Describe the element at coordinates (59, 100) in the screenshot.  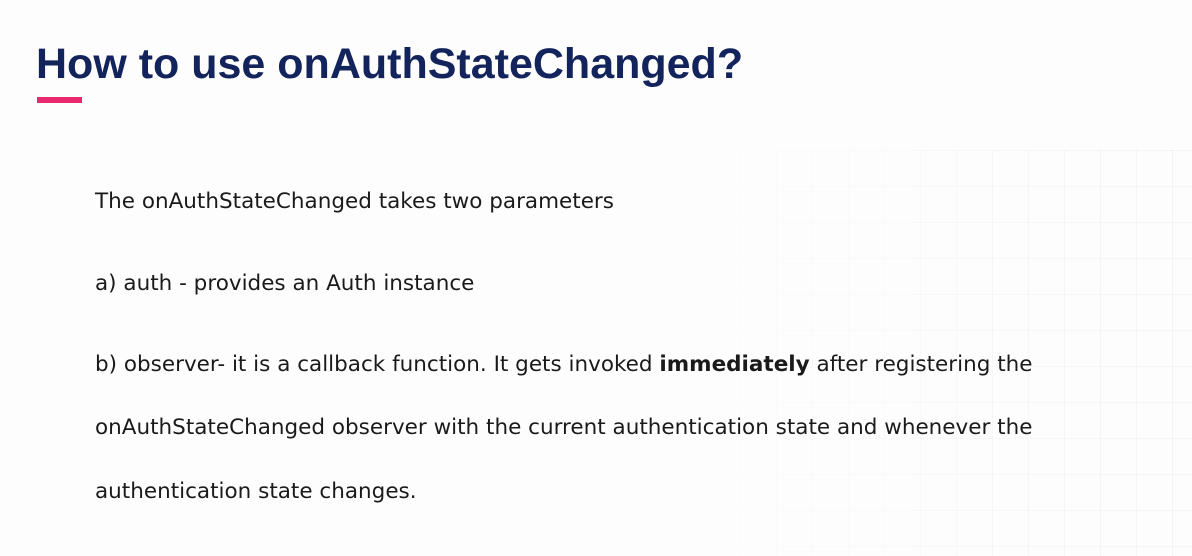
I see `title-accent-bar` at that location.